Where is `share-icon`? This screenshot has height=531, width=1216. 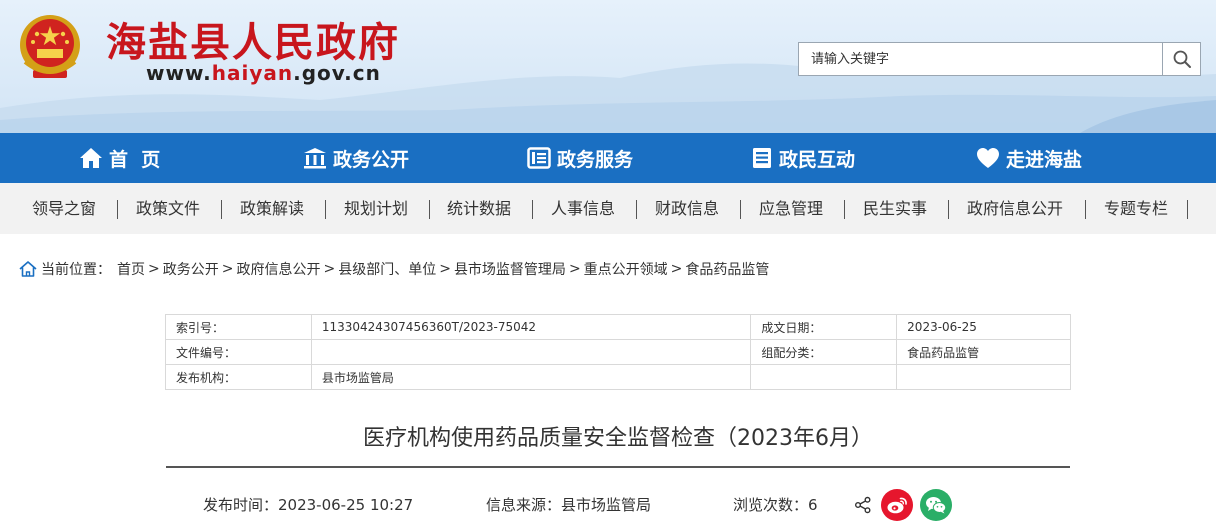 share-icon is located at coordinates (863, 505).